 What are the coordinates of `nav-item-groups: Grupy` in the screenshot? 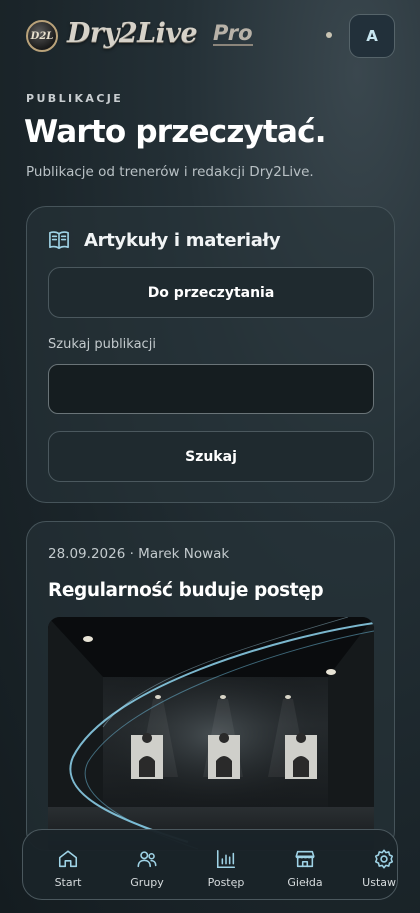 It's located at (147, 864).